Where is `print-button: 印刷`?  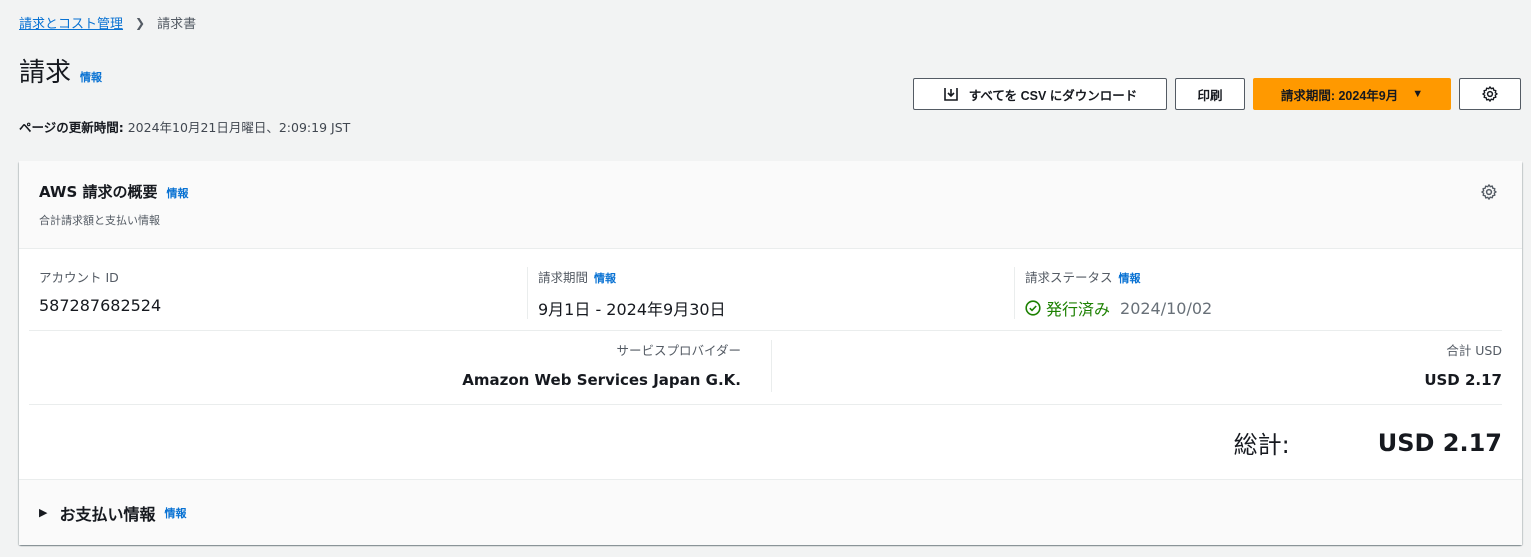 print-button: 印刷 is located at coordinates (1210, 94).